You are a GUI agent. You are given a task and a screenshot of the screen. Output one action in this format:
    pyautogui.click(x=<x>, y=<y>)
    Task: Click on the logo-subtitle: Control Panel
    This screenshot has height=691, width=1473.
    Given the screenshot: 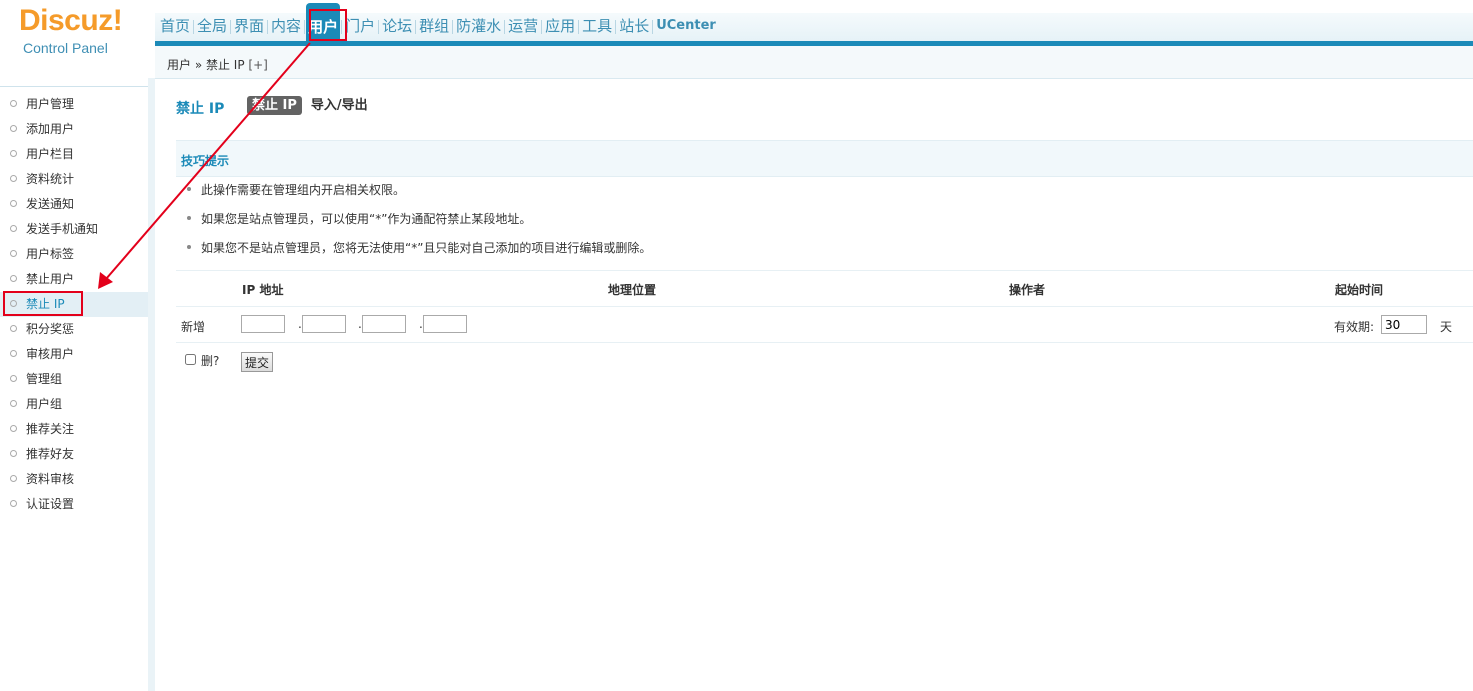 What is the action you would take?
    pyautogui.click(x=65, y=48)
    